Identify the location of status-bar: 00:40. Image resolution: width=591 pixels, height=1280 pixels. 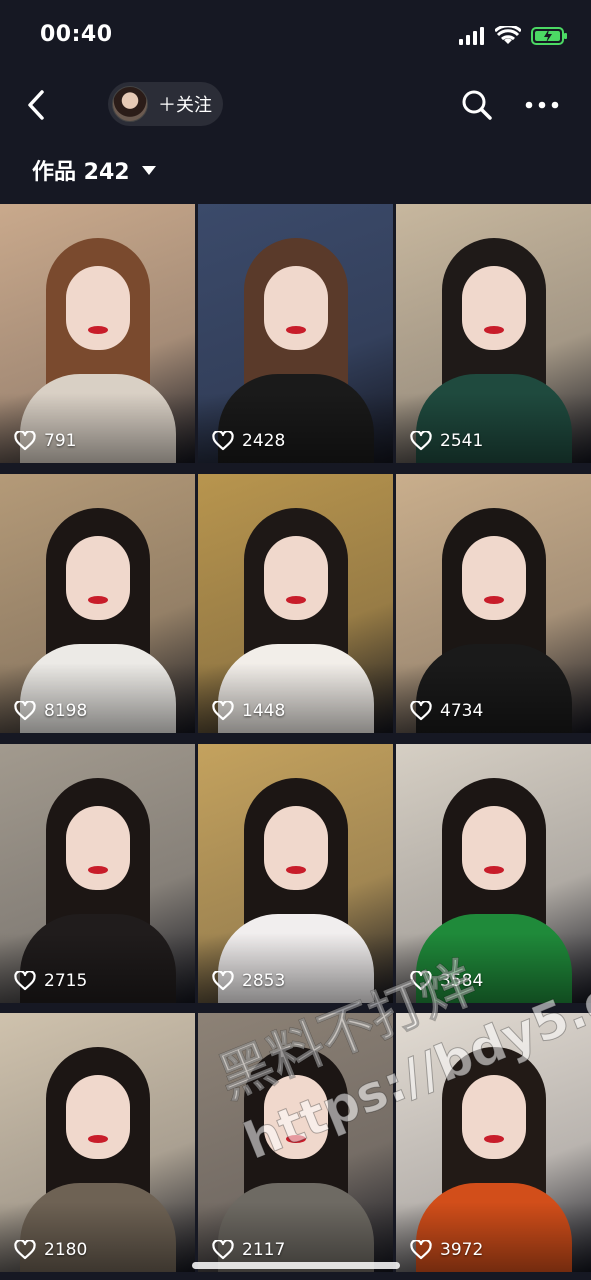
(295, 36).